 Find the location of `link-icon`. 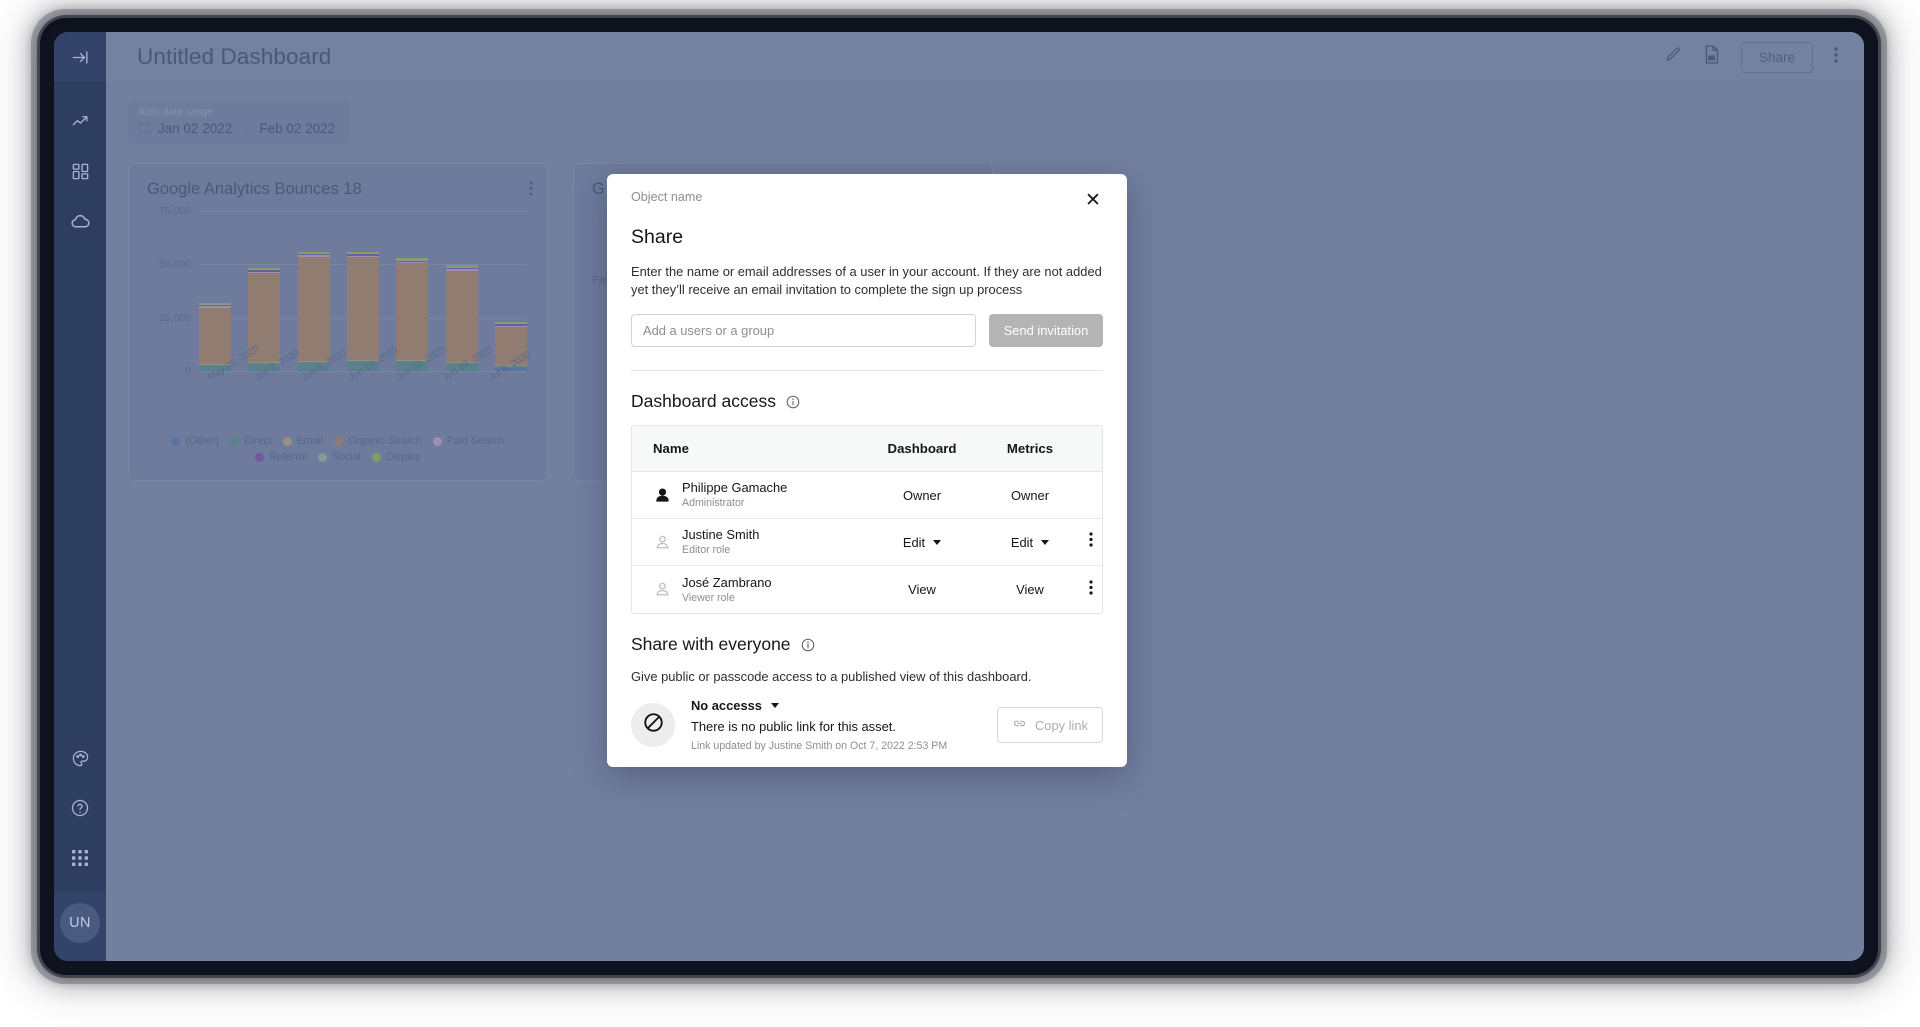

link-icon is located at coordinates (1019, 725).